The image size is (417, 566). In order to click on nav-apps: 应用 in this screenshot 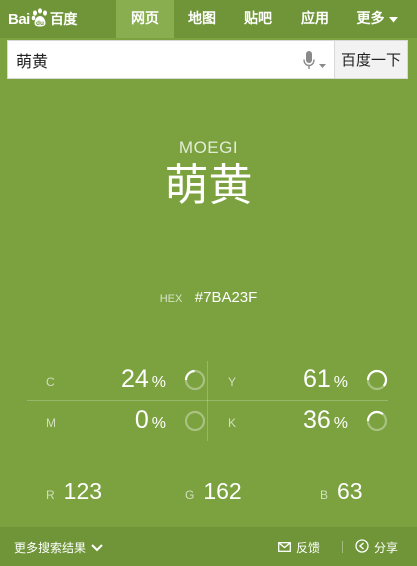, I will do `click(315, 19)`.